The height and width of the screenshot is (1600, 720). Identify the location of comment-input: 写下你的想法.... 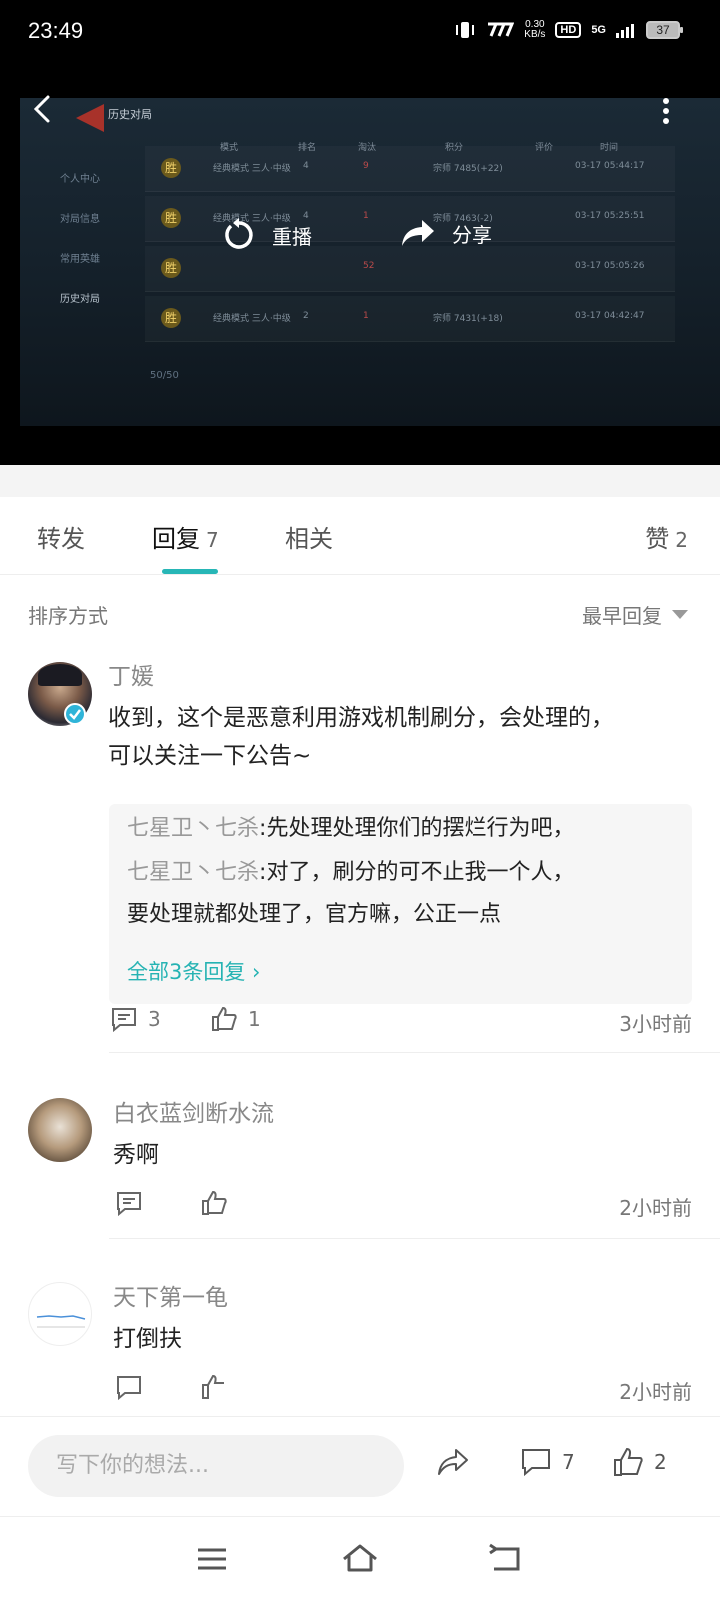
(216, 1466).